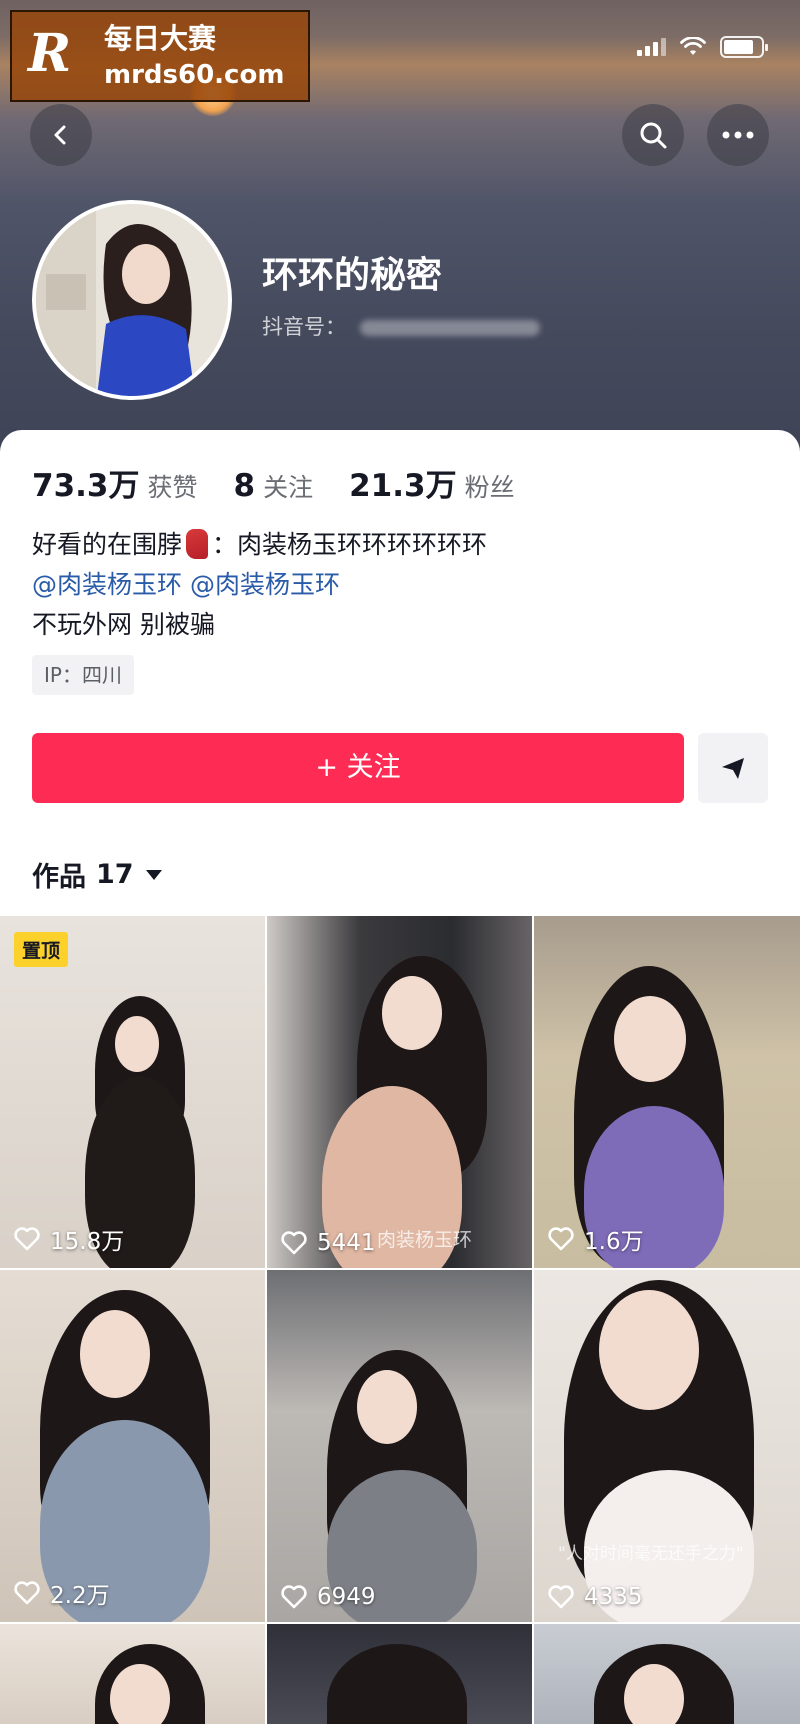 Image resolution: width=800 pixels, height=1733 pixels. I want to click on likes-count: 73.3万, so click(86, 482).